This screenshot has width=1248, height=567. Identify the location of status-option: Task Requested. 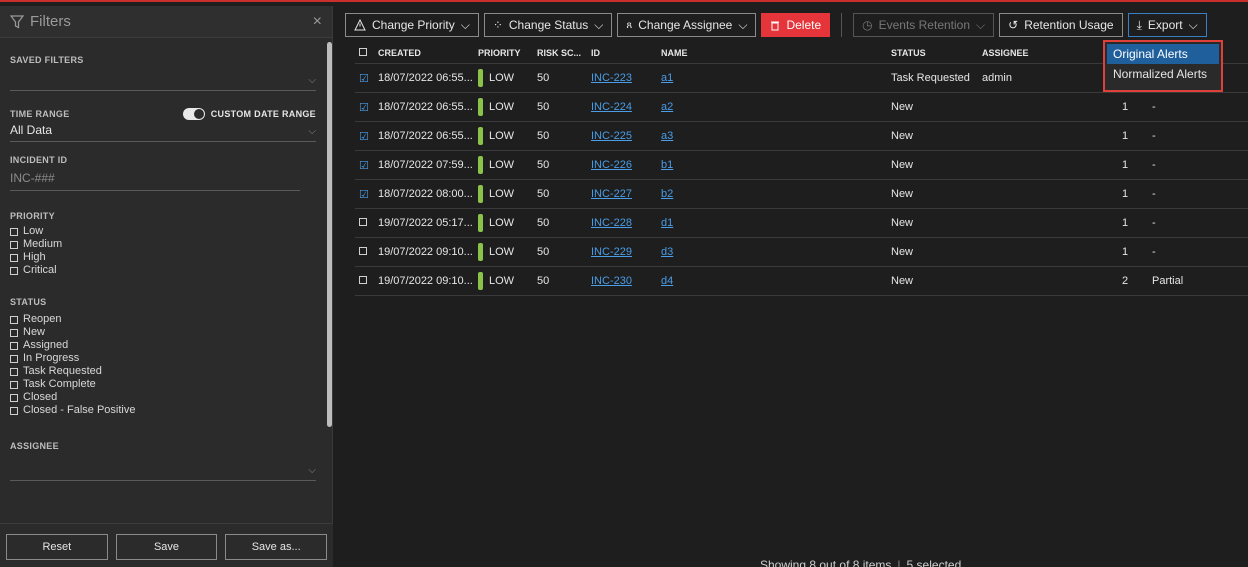
(163, 371).